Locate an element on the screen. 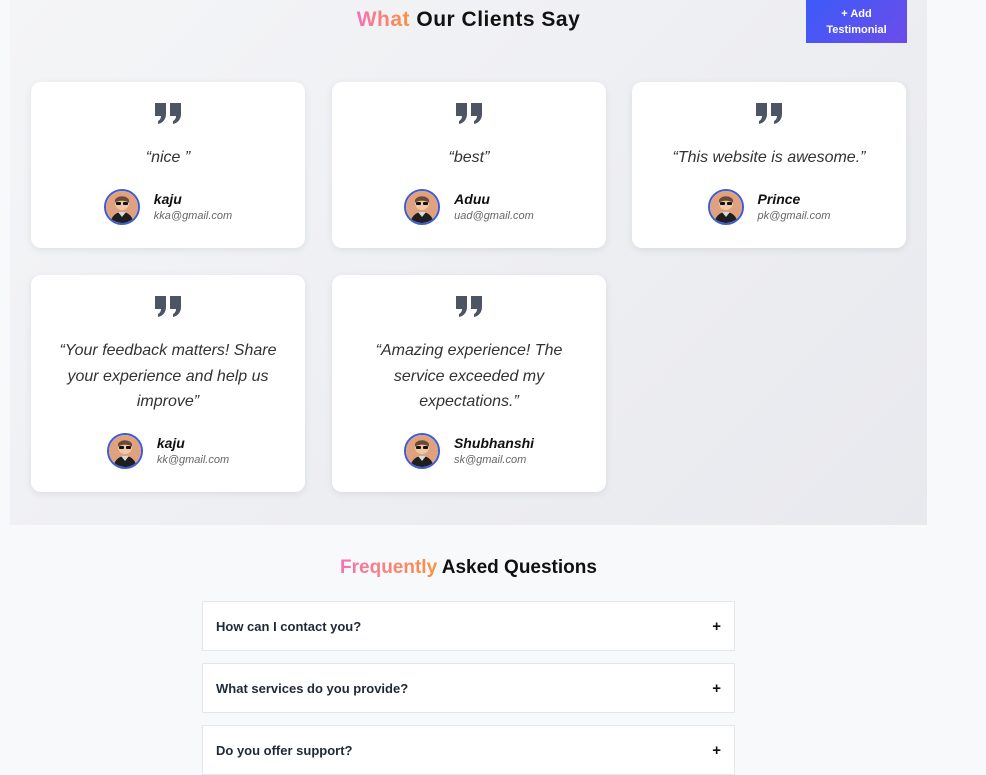 Image resolution: width=986 pixels, height=775 pixels. faq-title-rest: Asked Questions is located at coordinates (517, 567).